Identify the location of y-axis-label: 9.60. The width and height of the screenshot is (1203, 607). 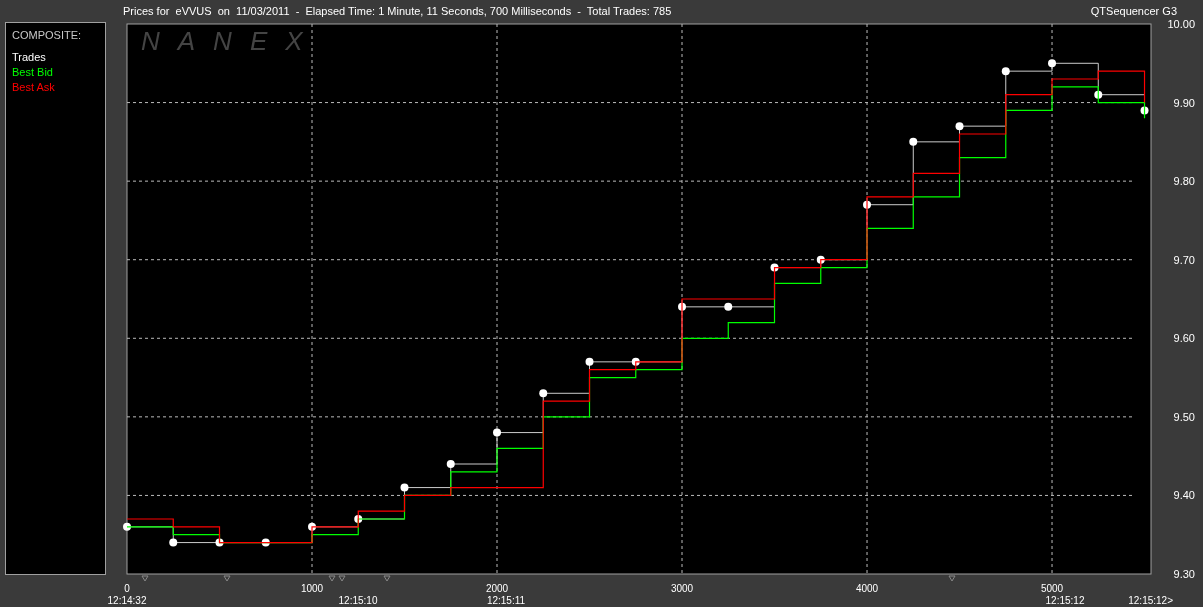
(1184, 338).